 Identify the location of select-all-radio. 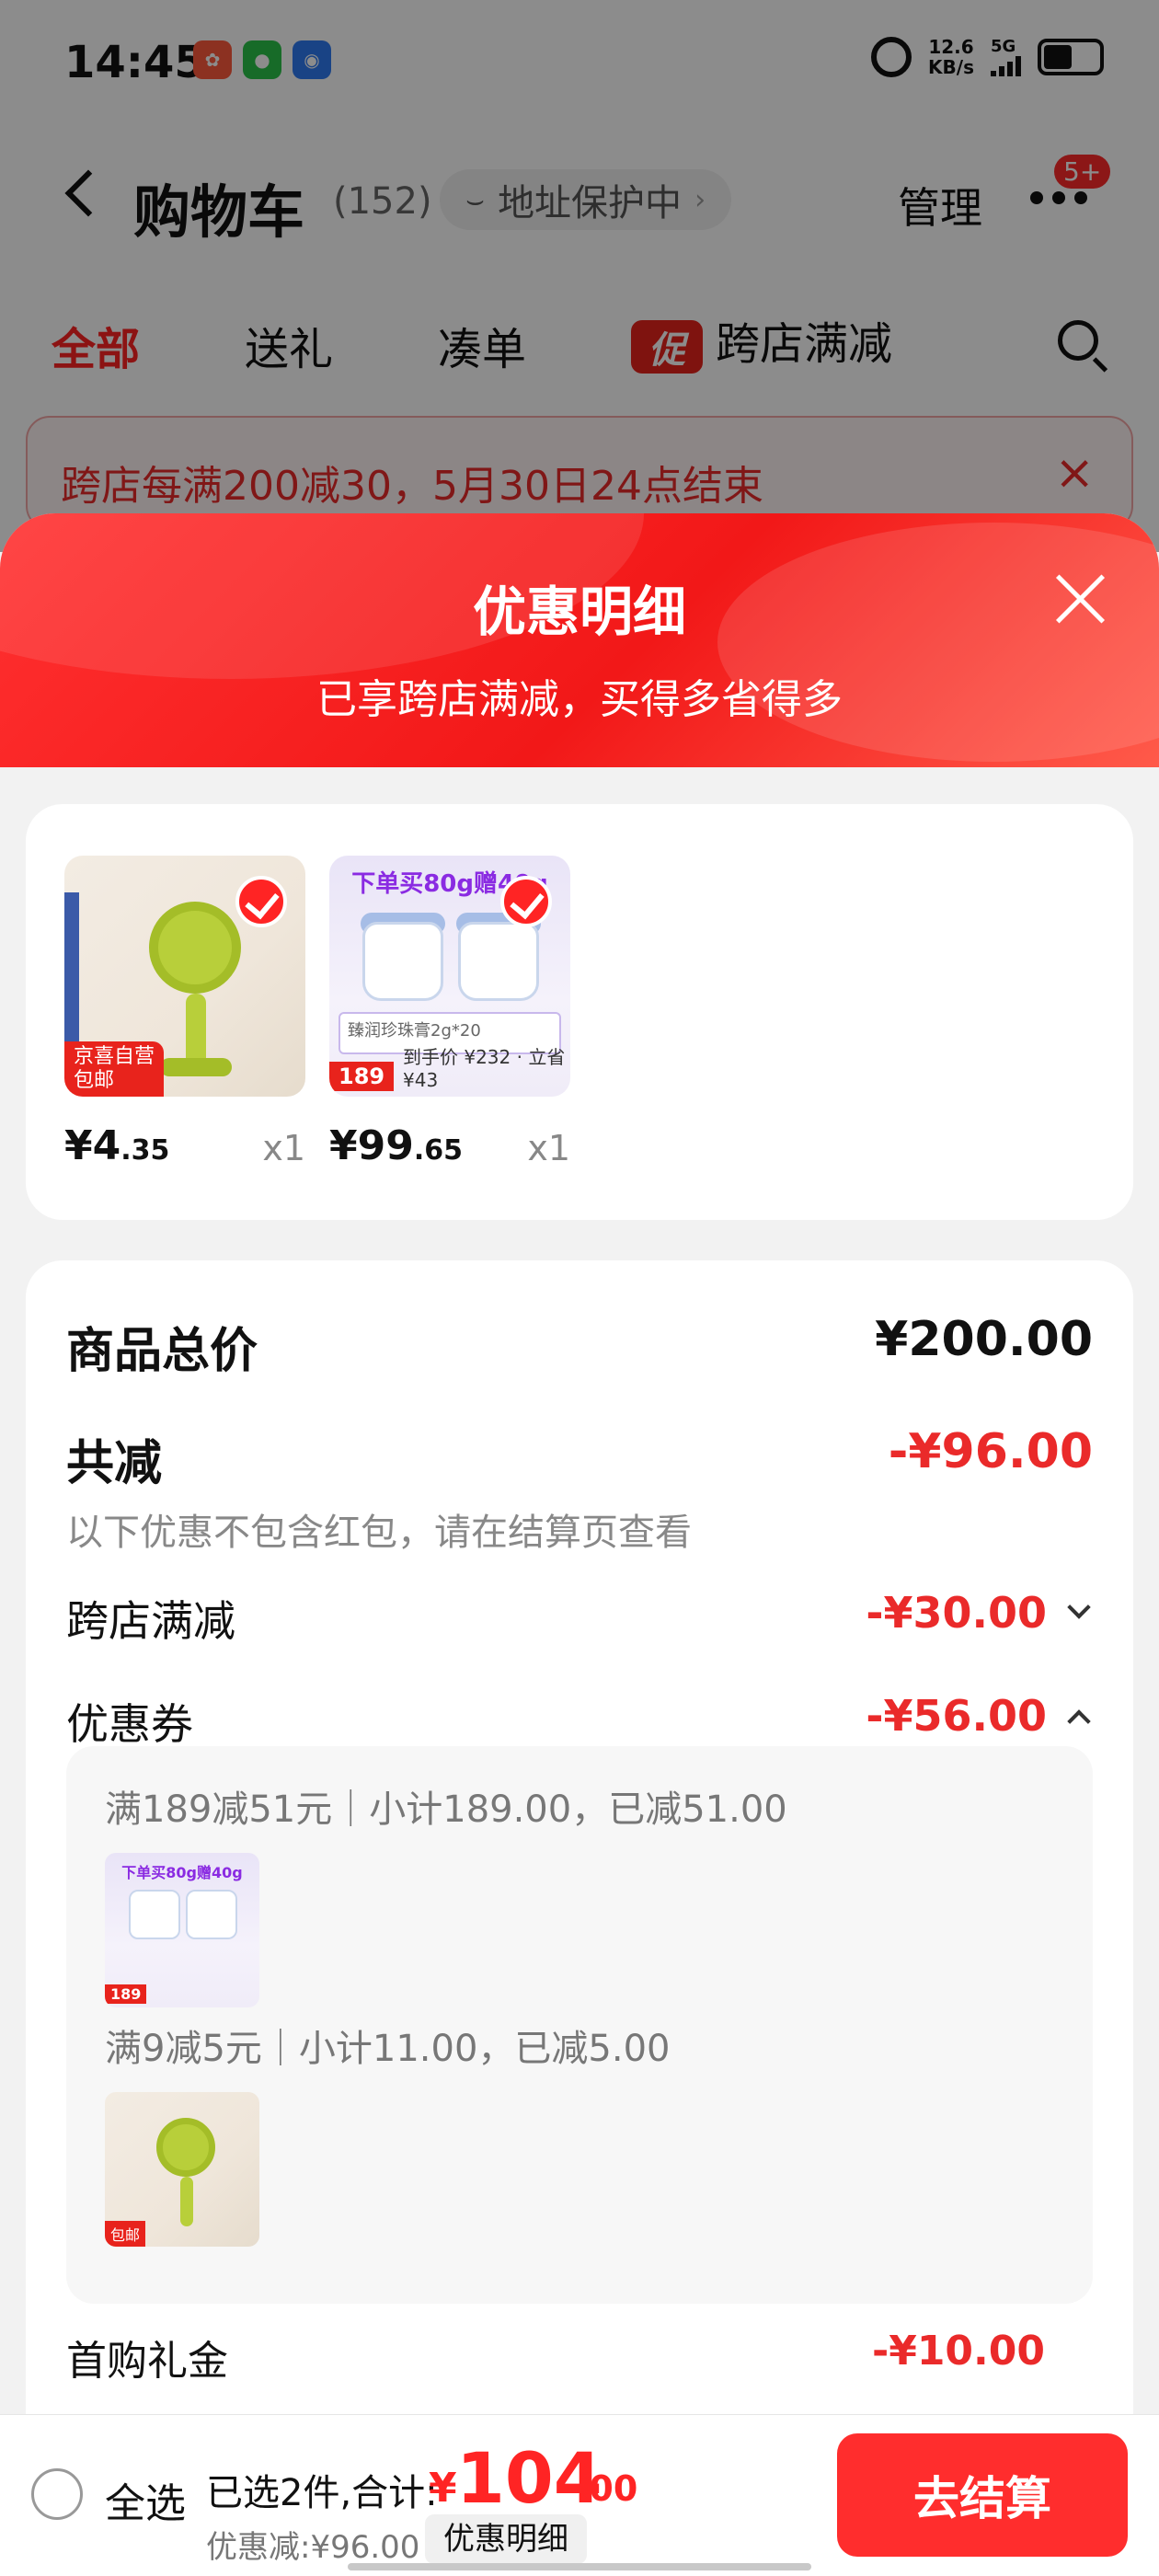
(57, 2494).